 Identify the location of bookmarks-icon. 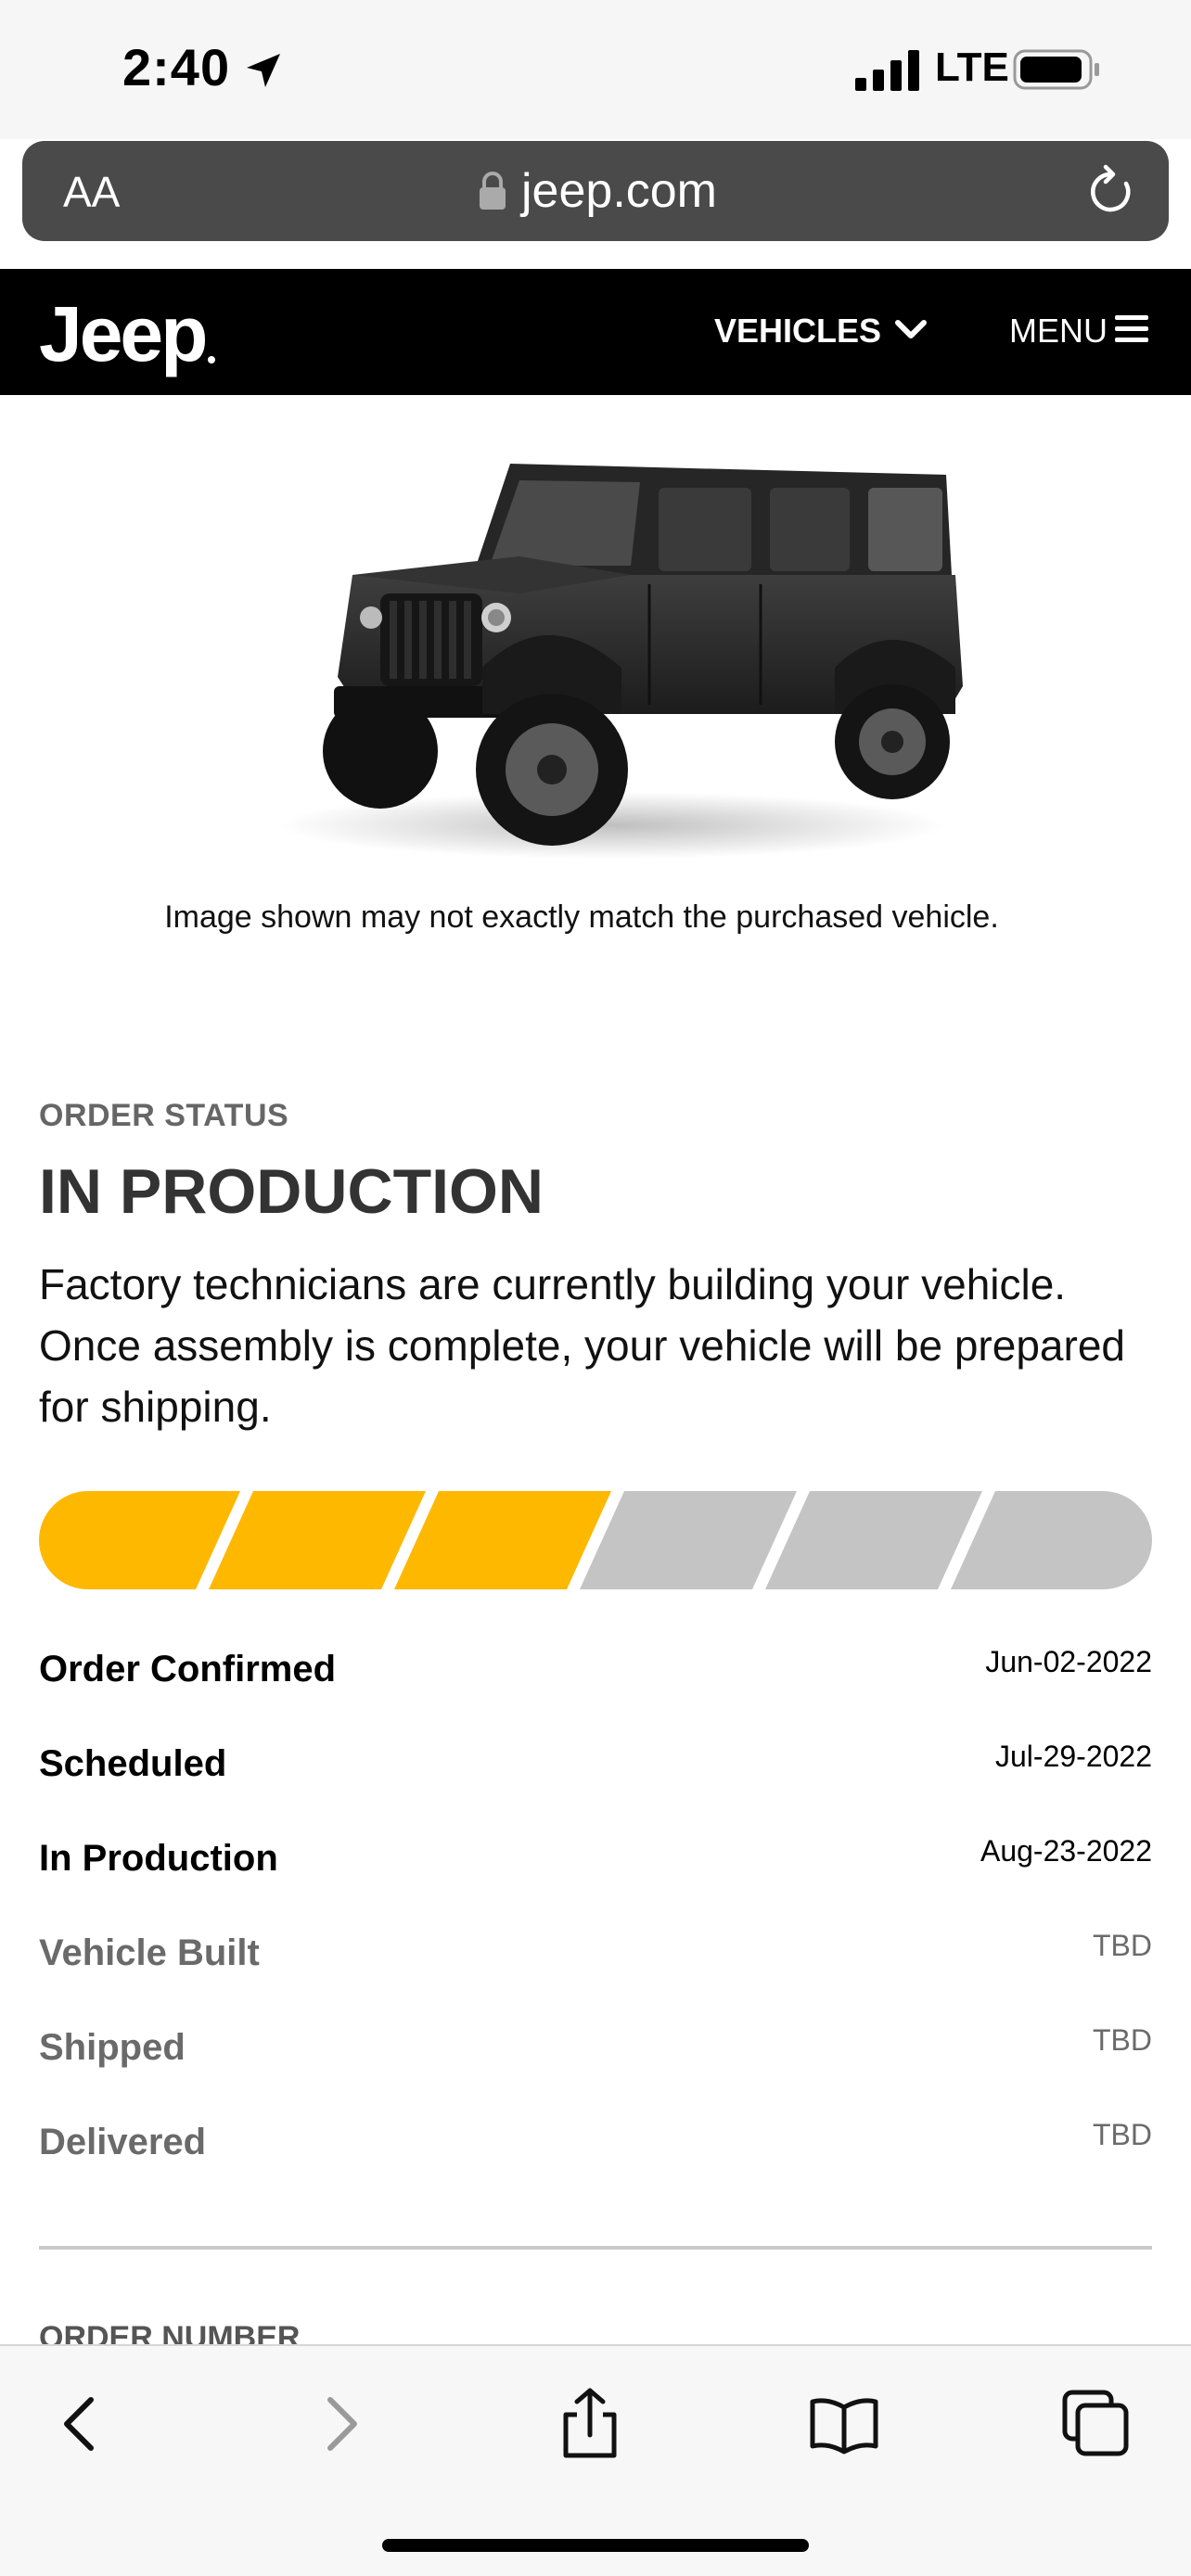
(844, 2424).